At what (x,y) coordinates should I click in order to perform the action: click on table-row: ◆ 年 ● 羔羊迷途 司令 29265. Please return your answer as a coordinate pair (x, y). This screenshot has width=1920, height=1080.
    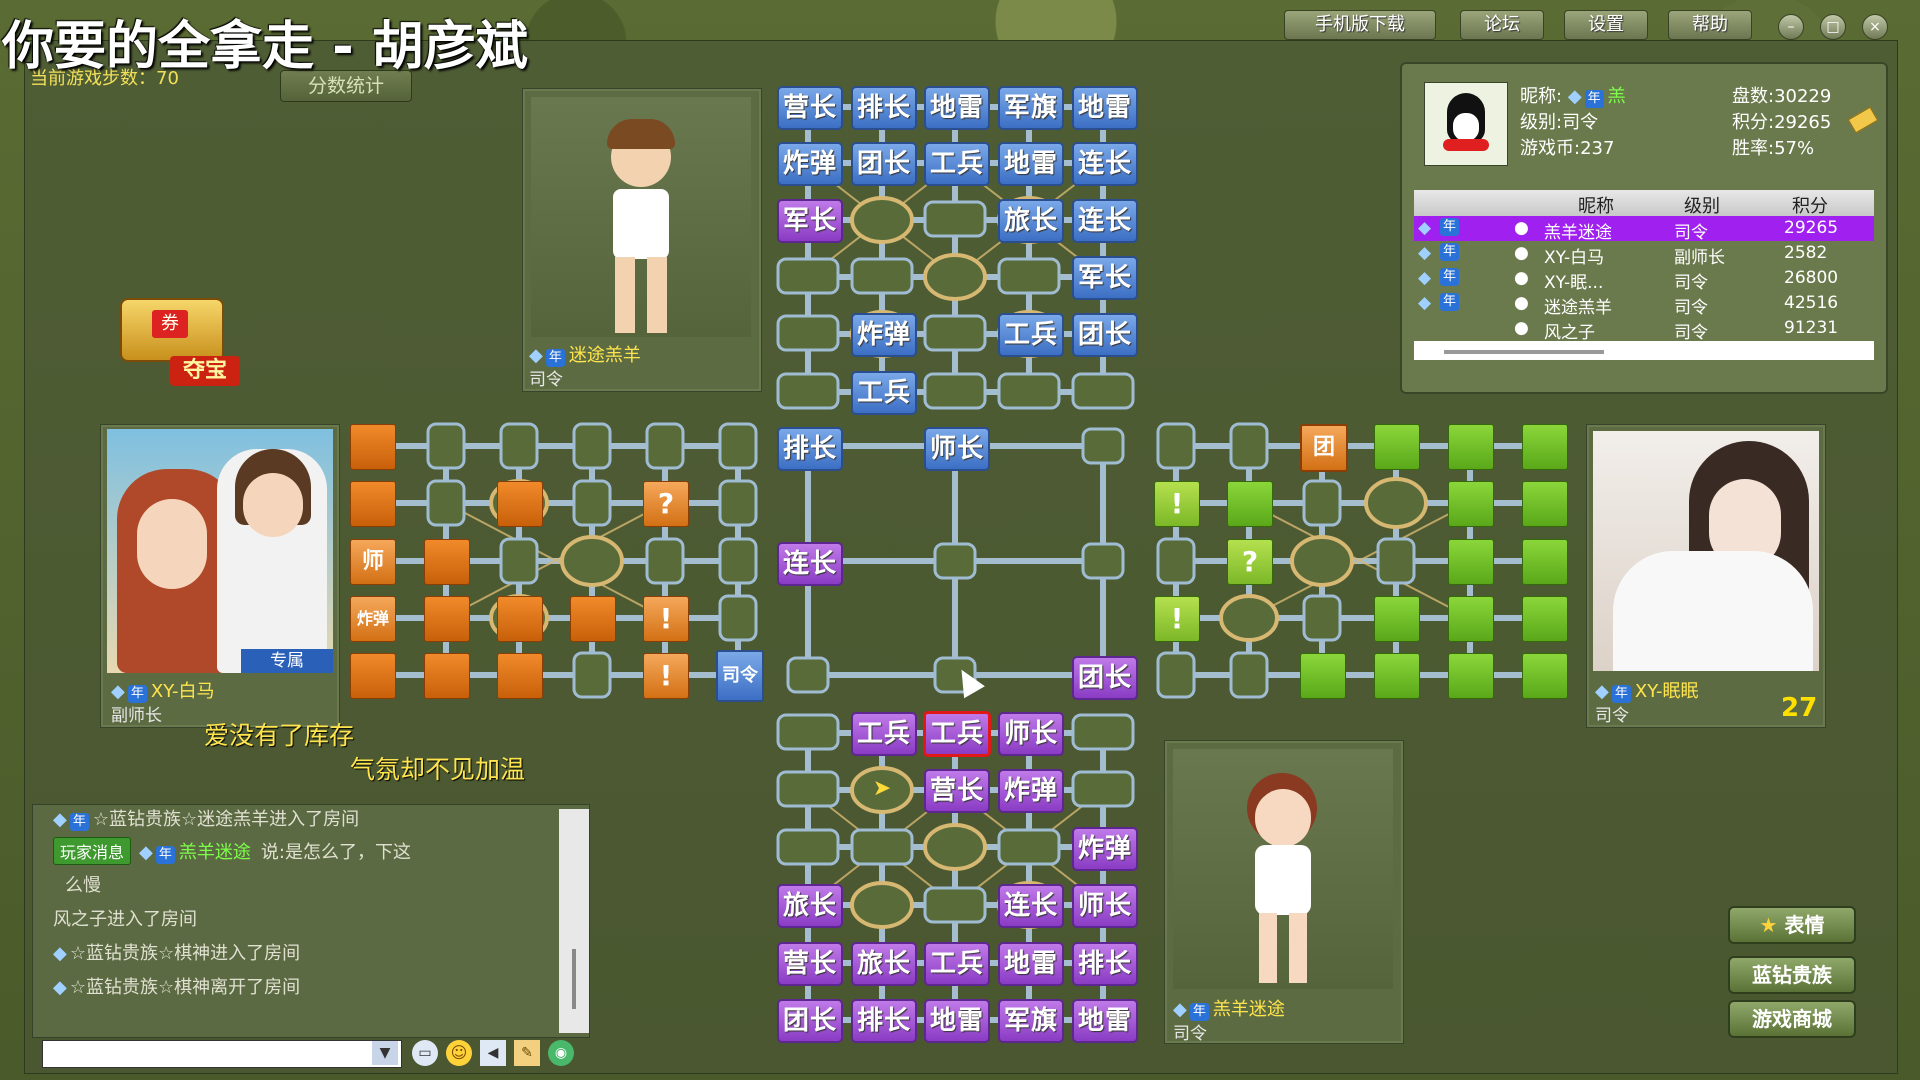
    Looking at the image, I should click on (1644, 229).